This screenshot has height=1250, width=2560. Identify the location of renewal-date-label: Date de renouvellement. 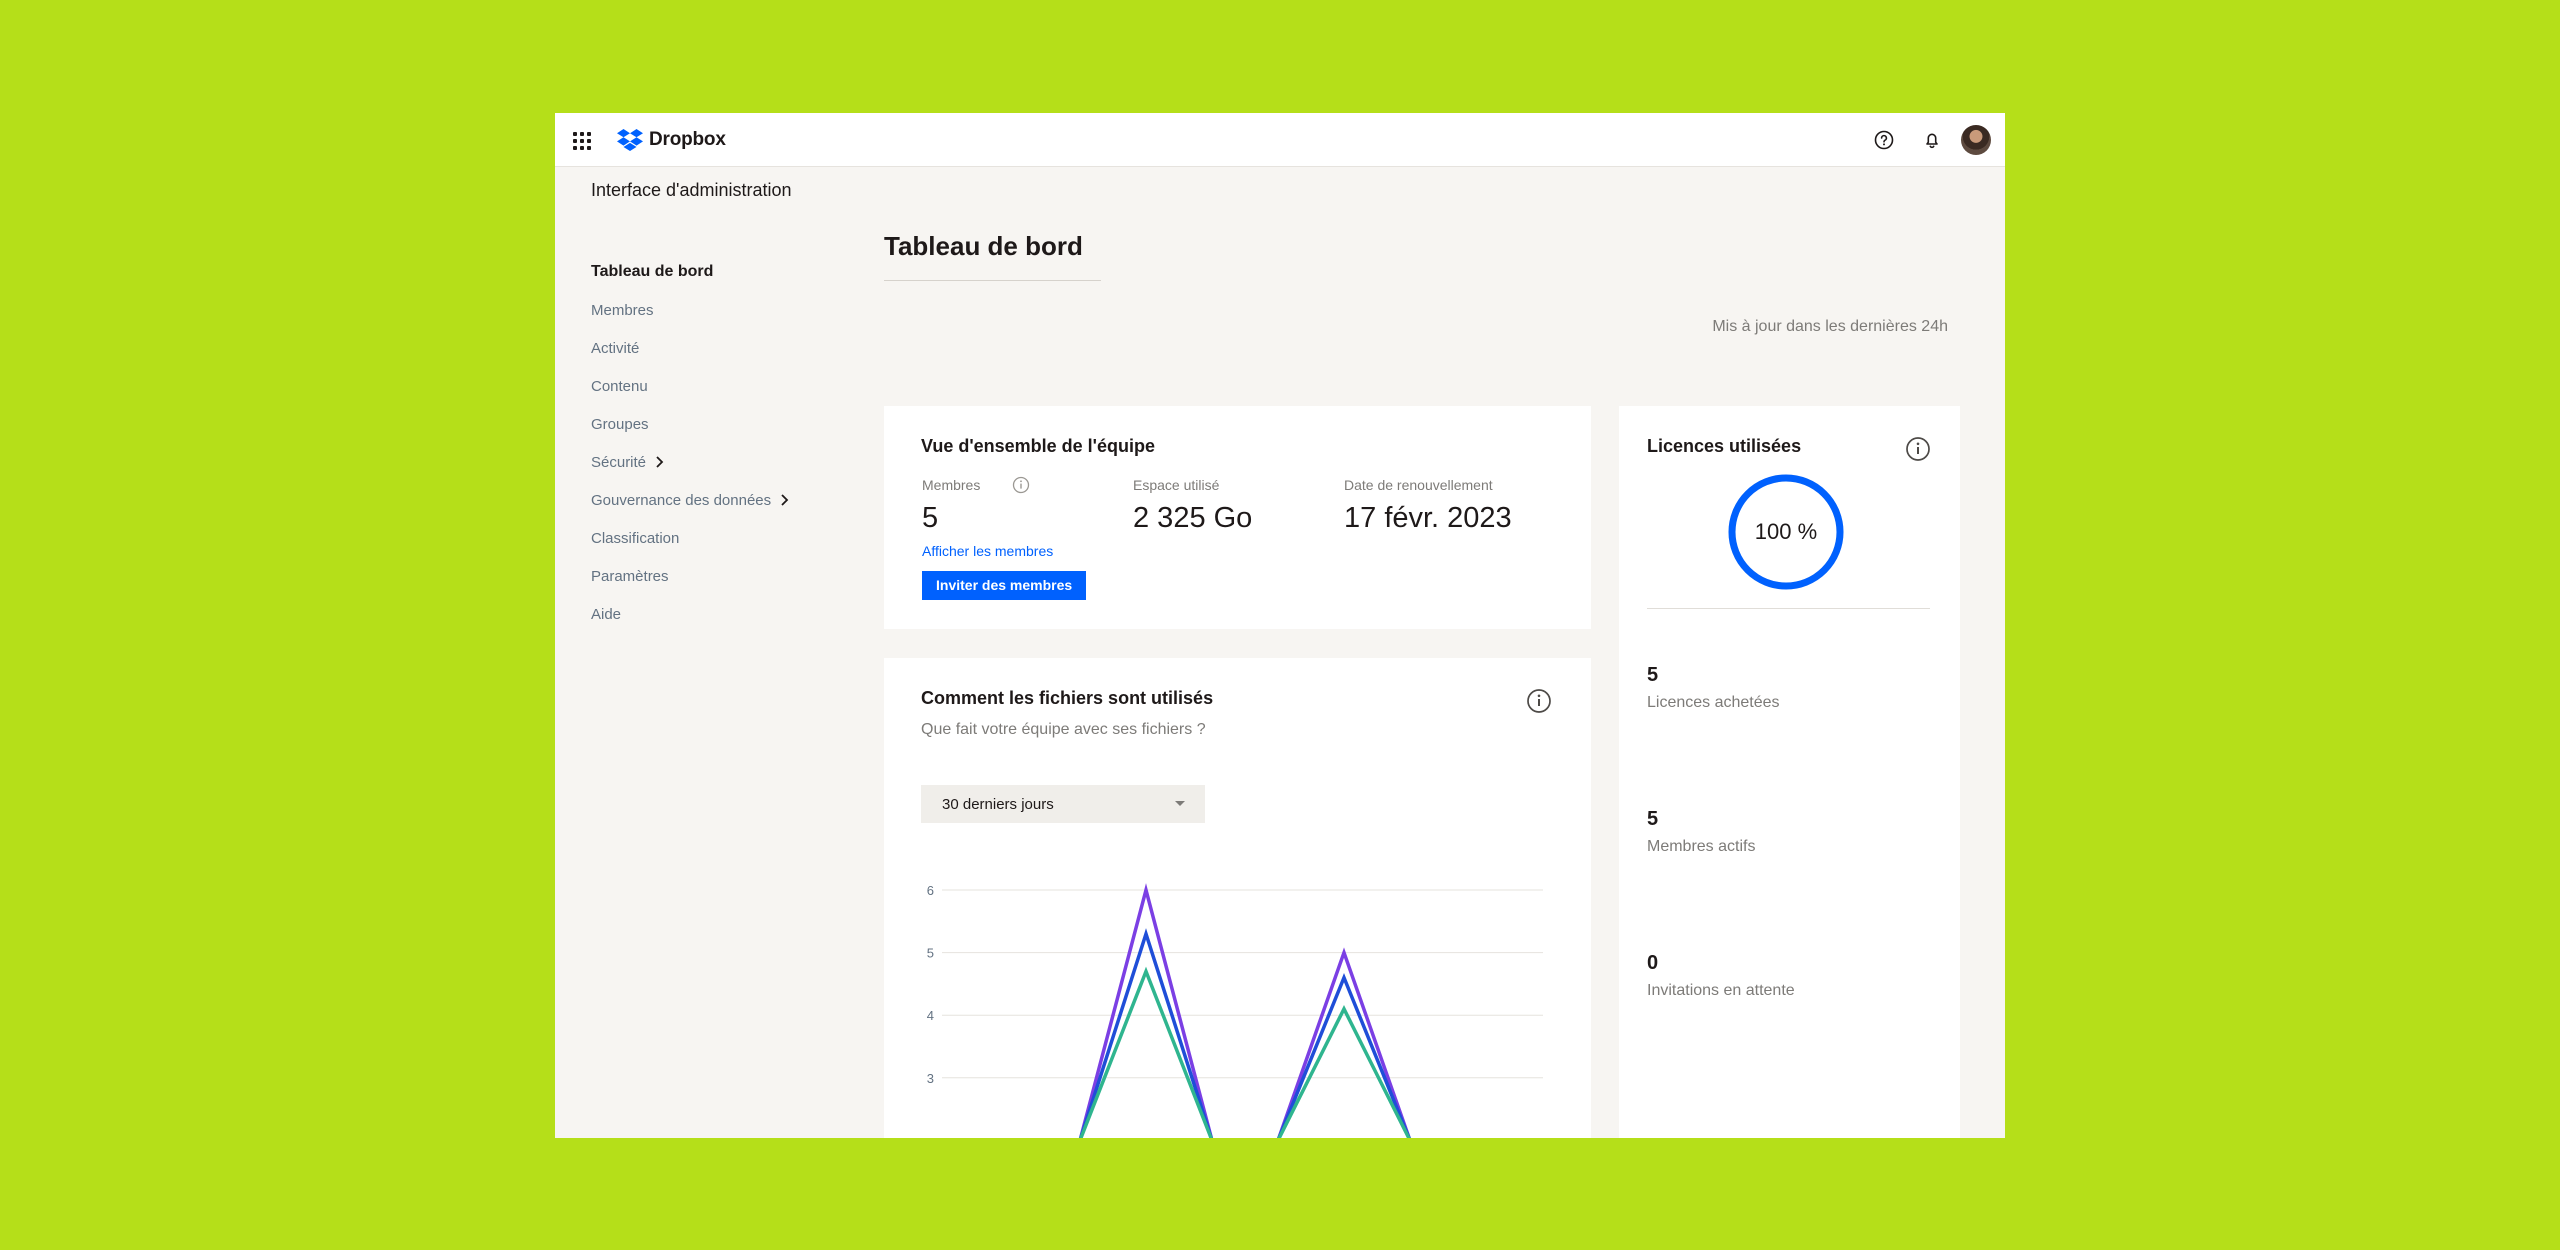
(1418, 485).